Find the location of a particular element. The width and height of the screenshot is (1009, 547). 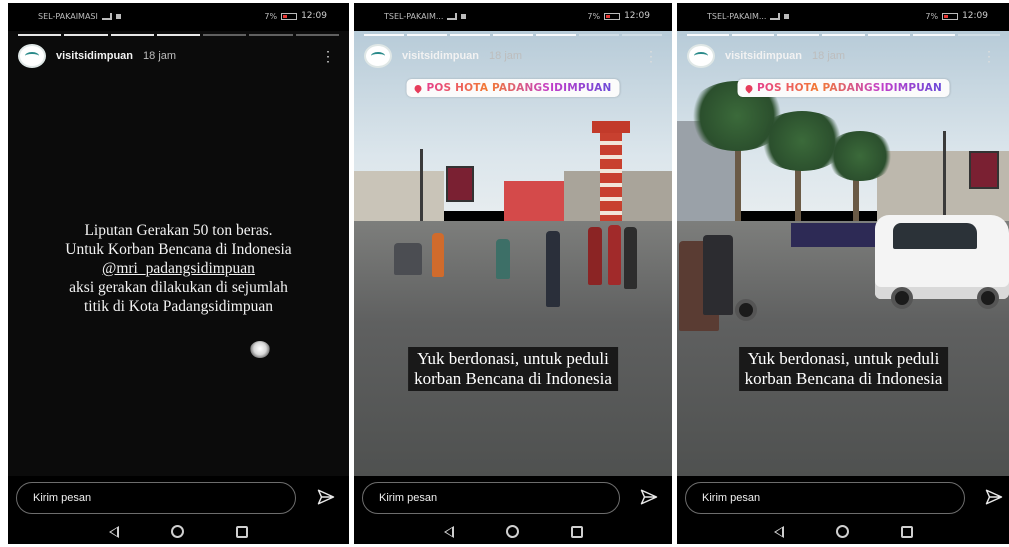

story-text-line: titik di Kota Padangsidimpuan is located at coordinates (178, 306).